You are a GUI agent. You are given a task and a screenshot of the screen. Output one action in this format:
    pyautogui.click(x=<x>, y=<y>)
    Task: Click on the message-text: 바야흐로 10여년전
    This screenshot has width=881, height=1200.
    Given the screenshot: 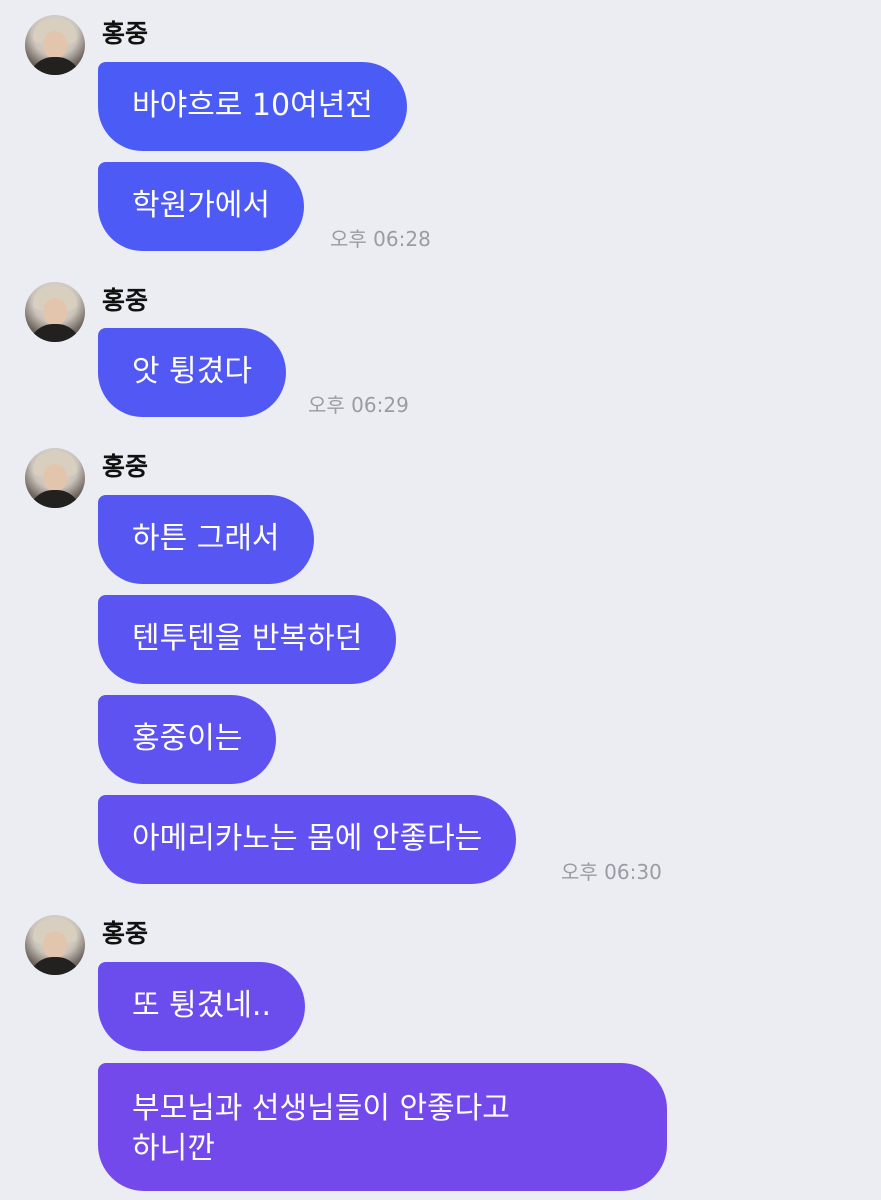 What is the action you would take?
    pyautogui.click(x=252, y=105)
    